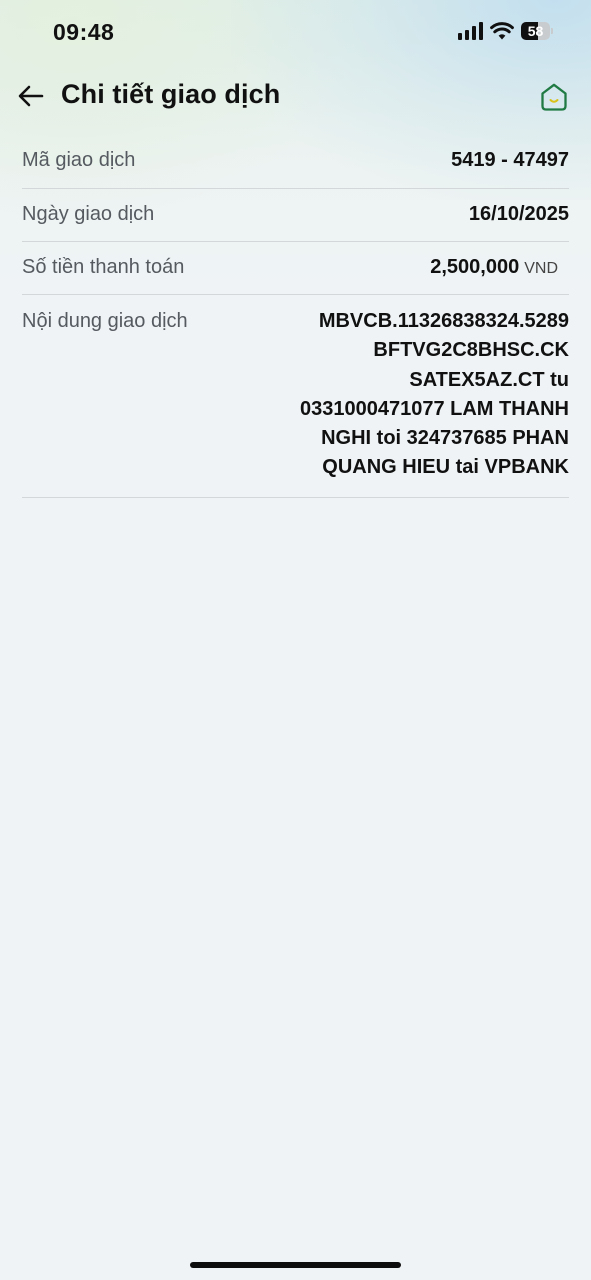 This screenshot has height=1280, width=591. I want to click on detail-label: Số tiền thanh toán, so click(103, 267).